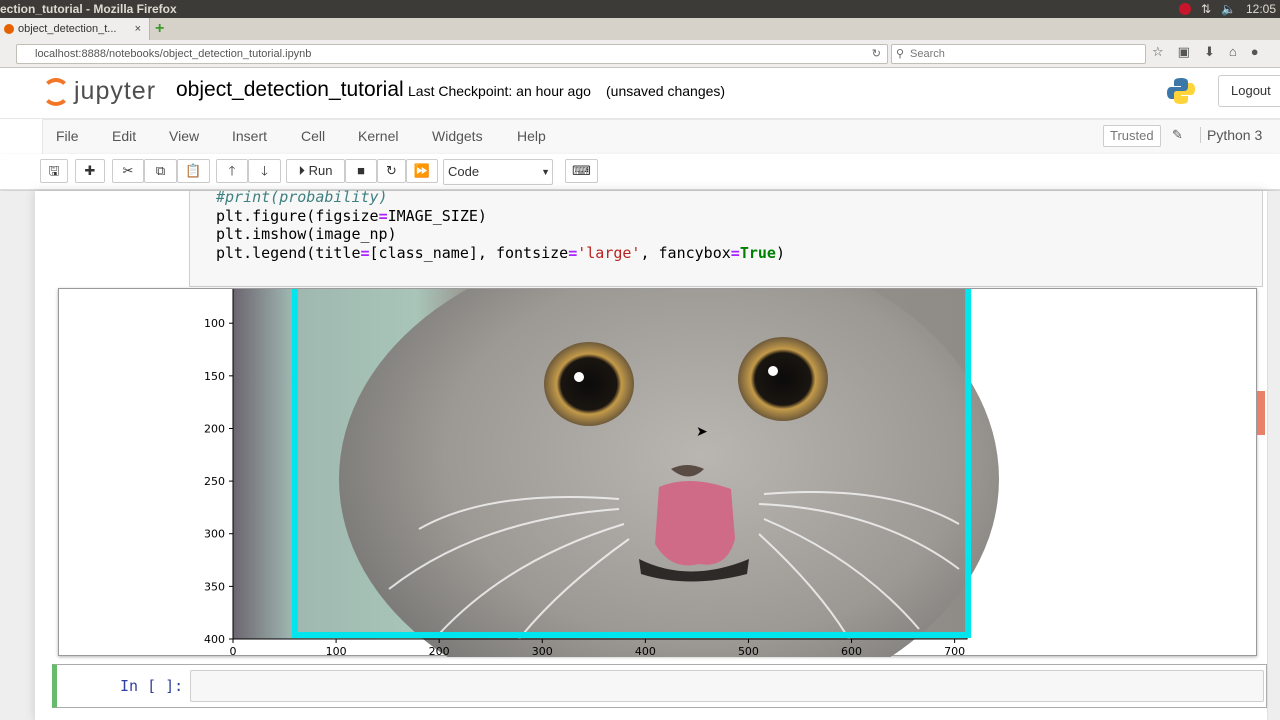  I want to click on paste-button: 📋, so click(193, 171).